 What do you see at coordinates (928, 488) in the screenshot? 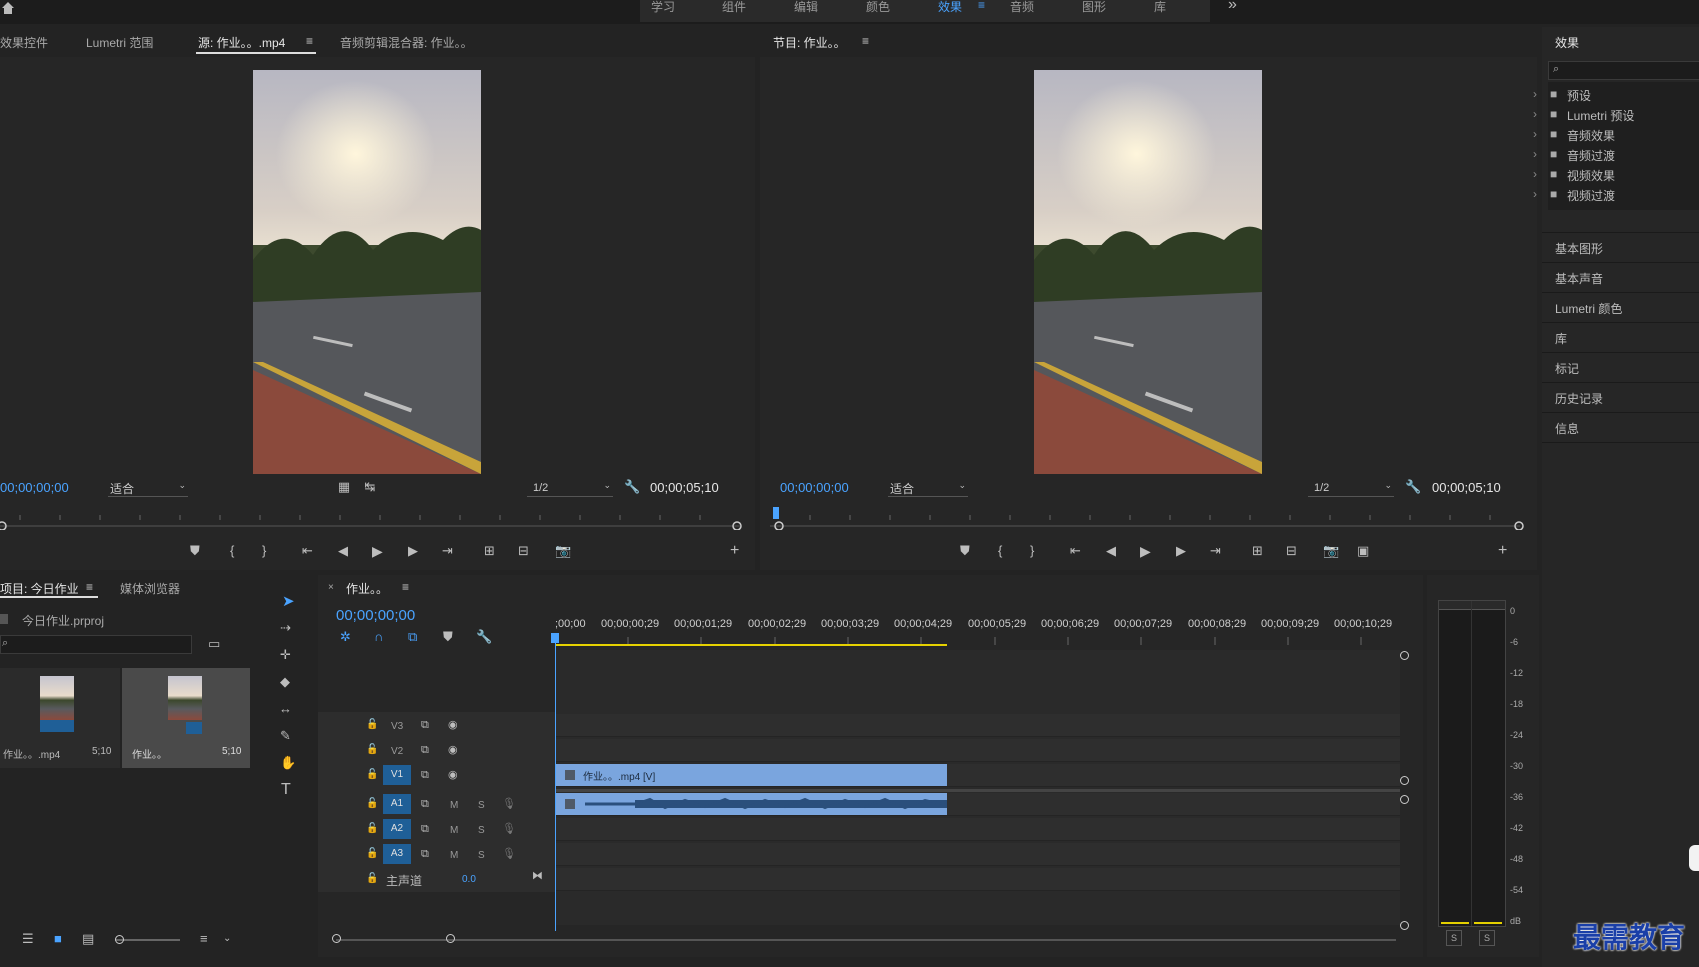
I see `program-fit-dropdown: 适合 ⌄` at bounding box center [928, 488].